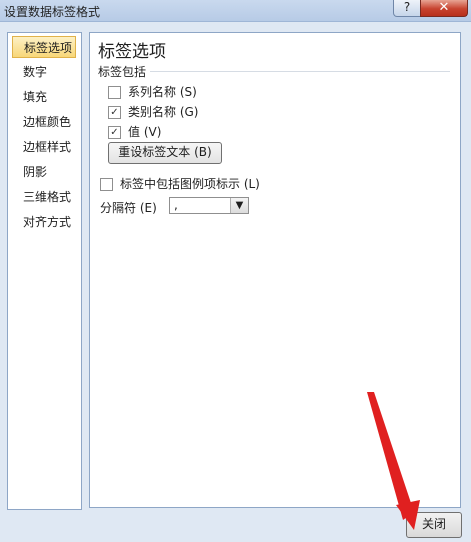 The width and height of the screenshot is (471, 542). I want to click on arrow-head, so click(408, 515).